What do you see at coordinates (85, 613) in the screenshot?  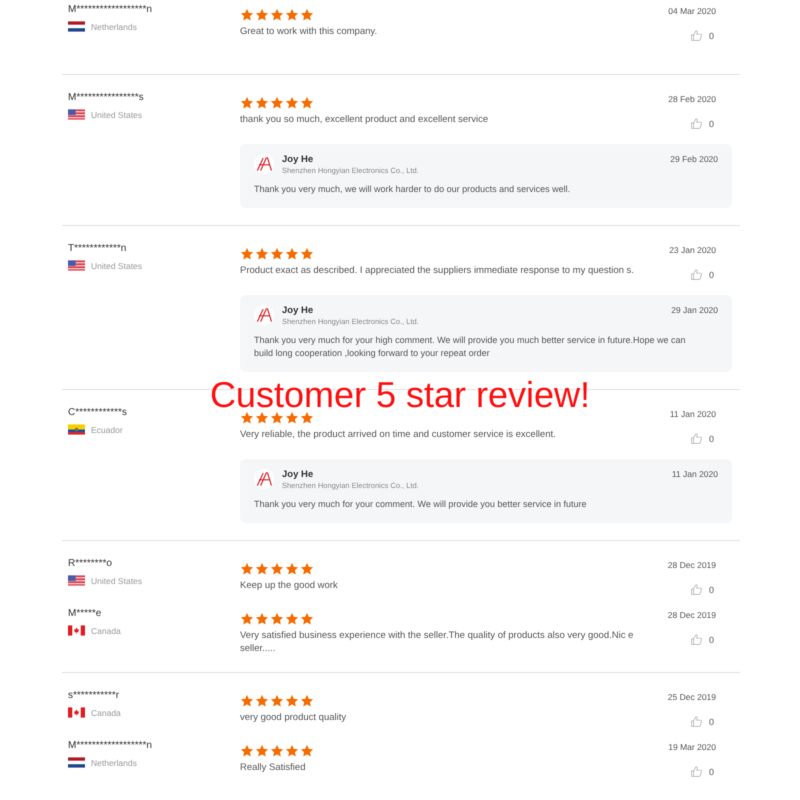 I see `reviewer-name: M*****e` at bounding box center [85, 613].